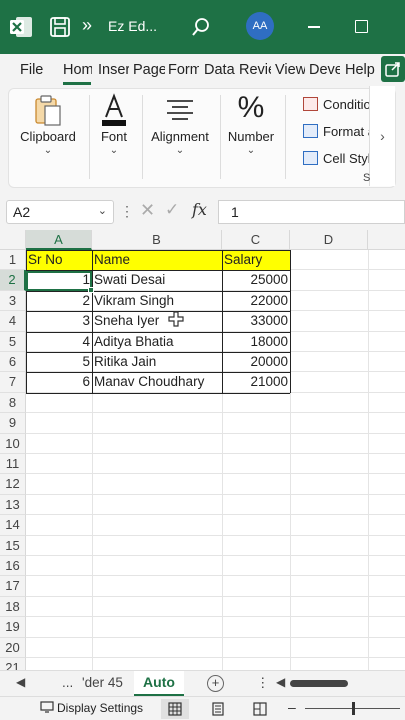  What do you see at coordinates (13, 321) in the screenshot?
I see `row-header-4: 4` at bounding box center [13, 321].